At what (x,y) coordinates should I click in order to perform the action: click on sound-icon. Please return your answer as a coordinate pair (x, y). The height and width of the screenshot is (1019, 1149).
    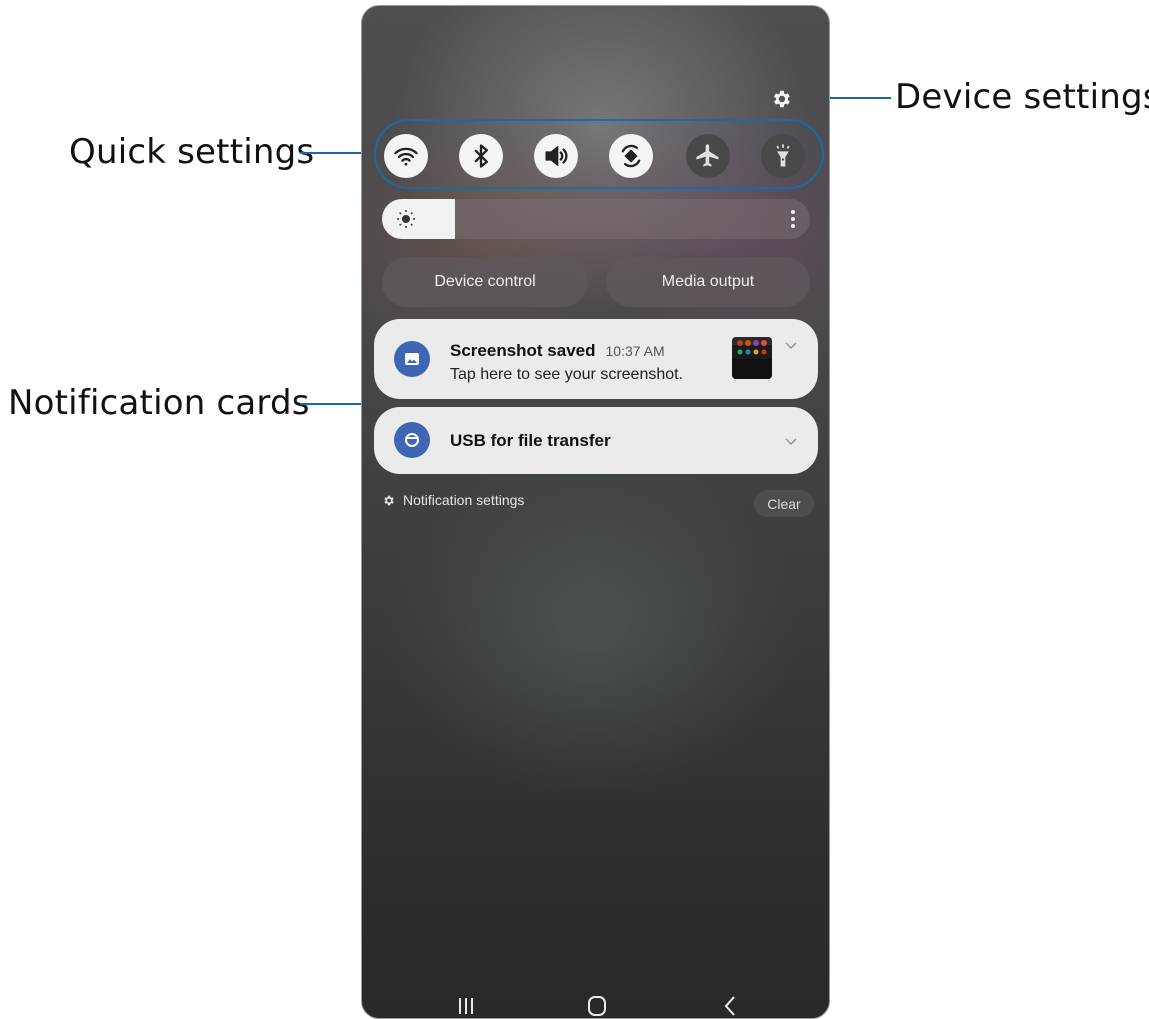
    Looking at the image, I should click on (556, 156).